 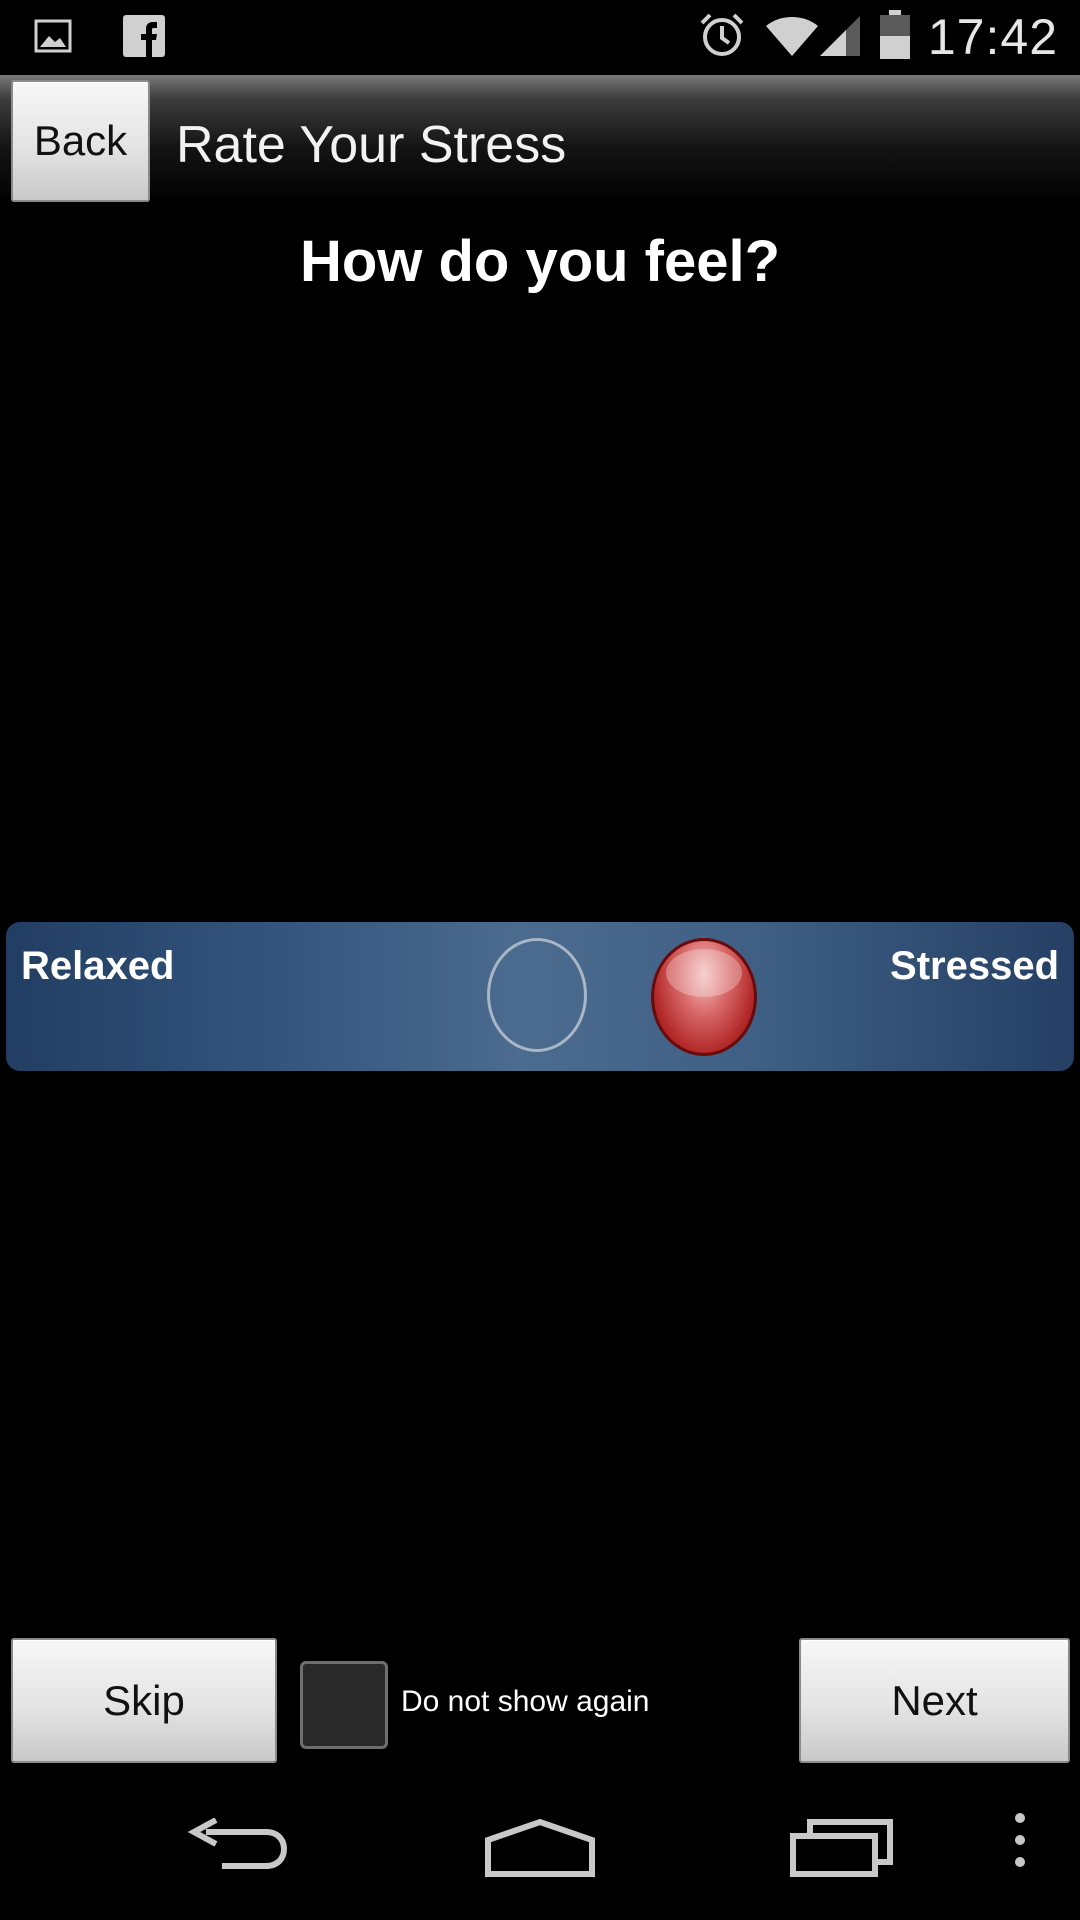 I want to click on page-title: Rate Your Stress, so click(x=371, y=145).